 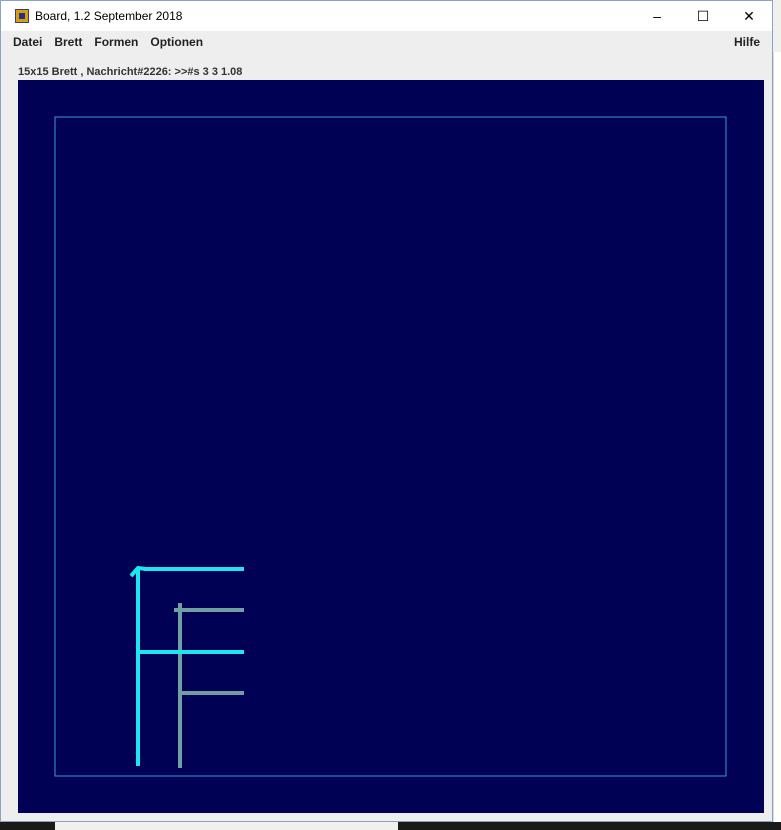 I want to click on minimize-button: –, so click(x=657, y=16).